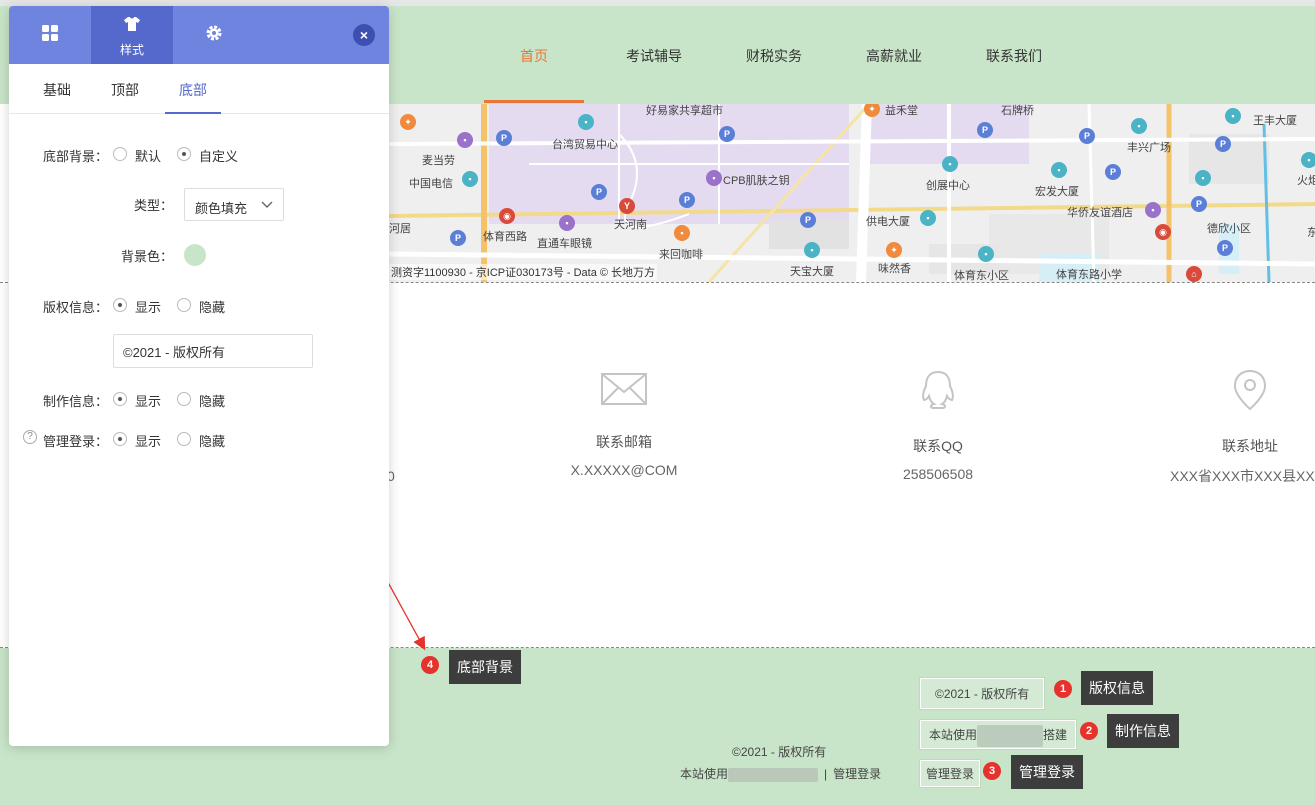  I want to click on map-label: CPB肌肤之钥, so click(756, 181).